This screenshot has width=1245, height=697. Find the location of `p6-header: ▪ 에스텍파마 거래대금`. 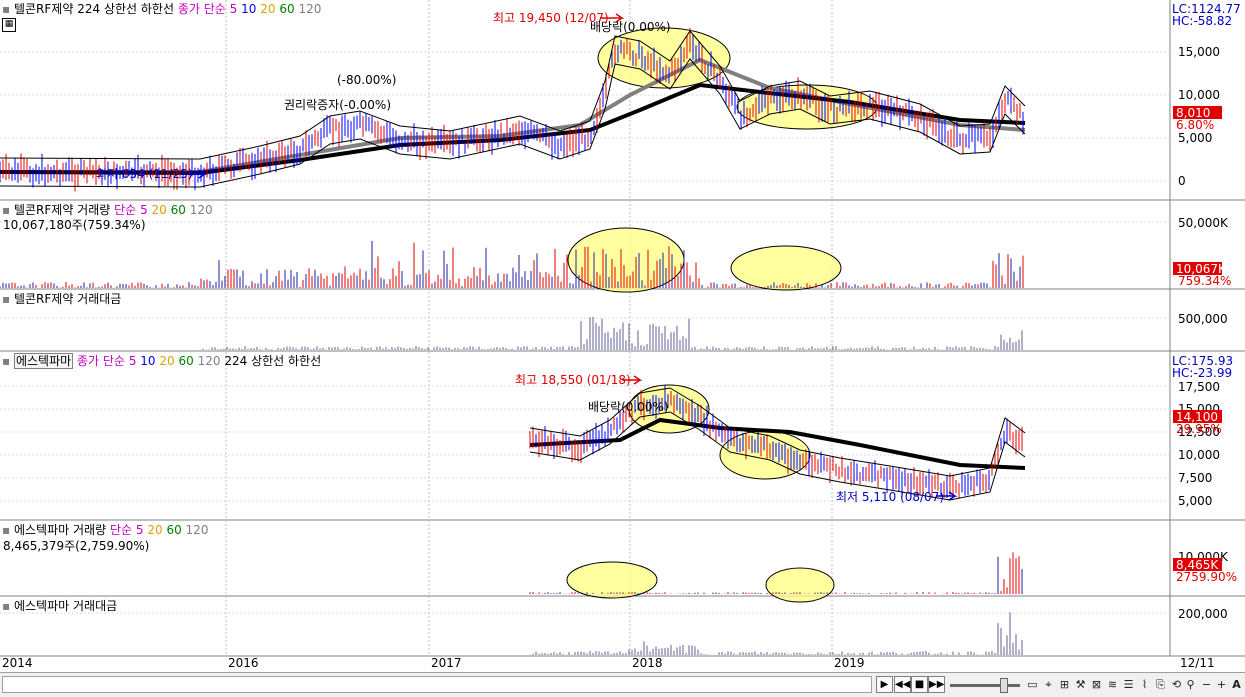

p6-header: ▪ 에스텍파마 거래대금 is located at coordinates (60, 606).